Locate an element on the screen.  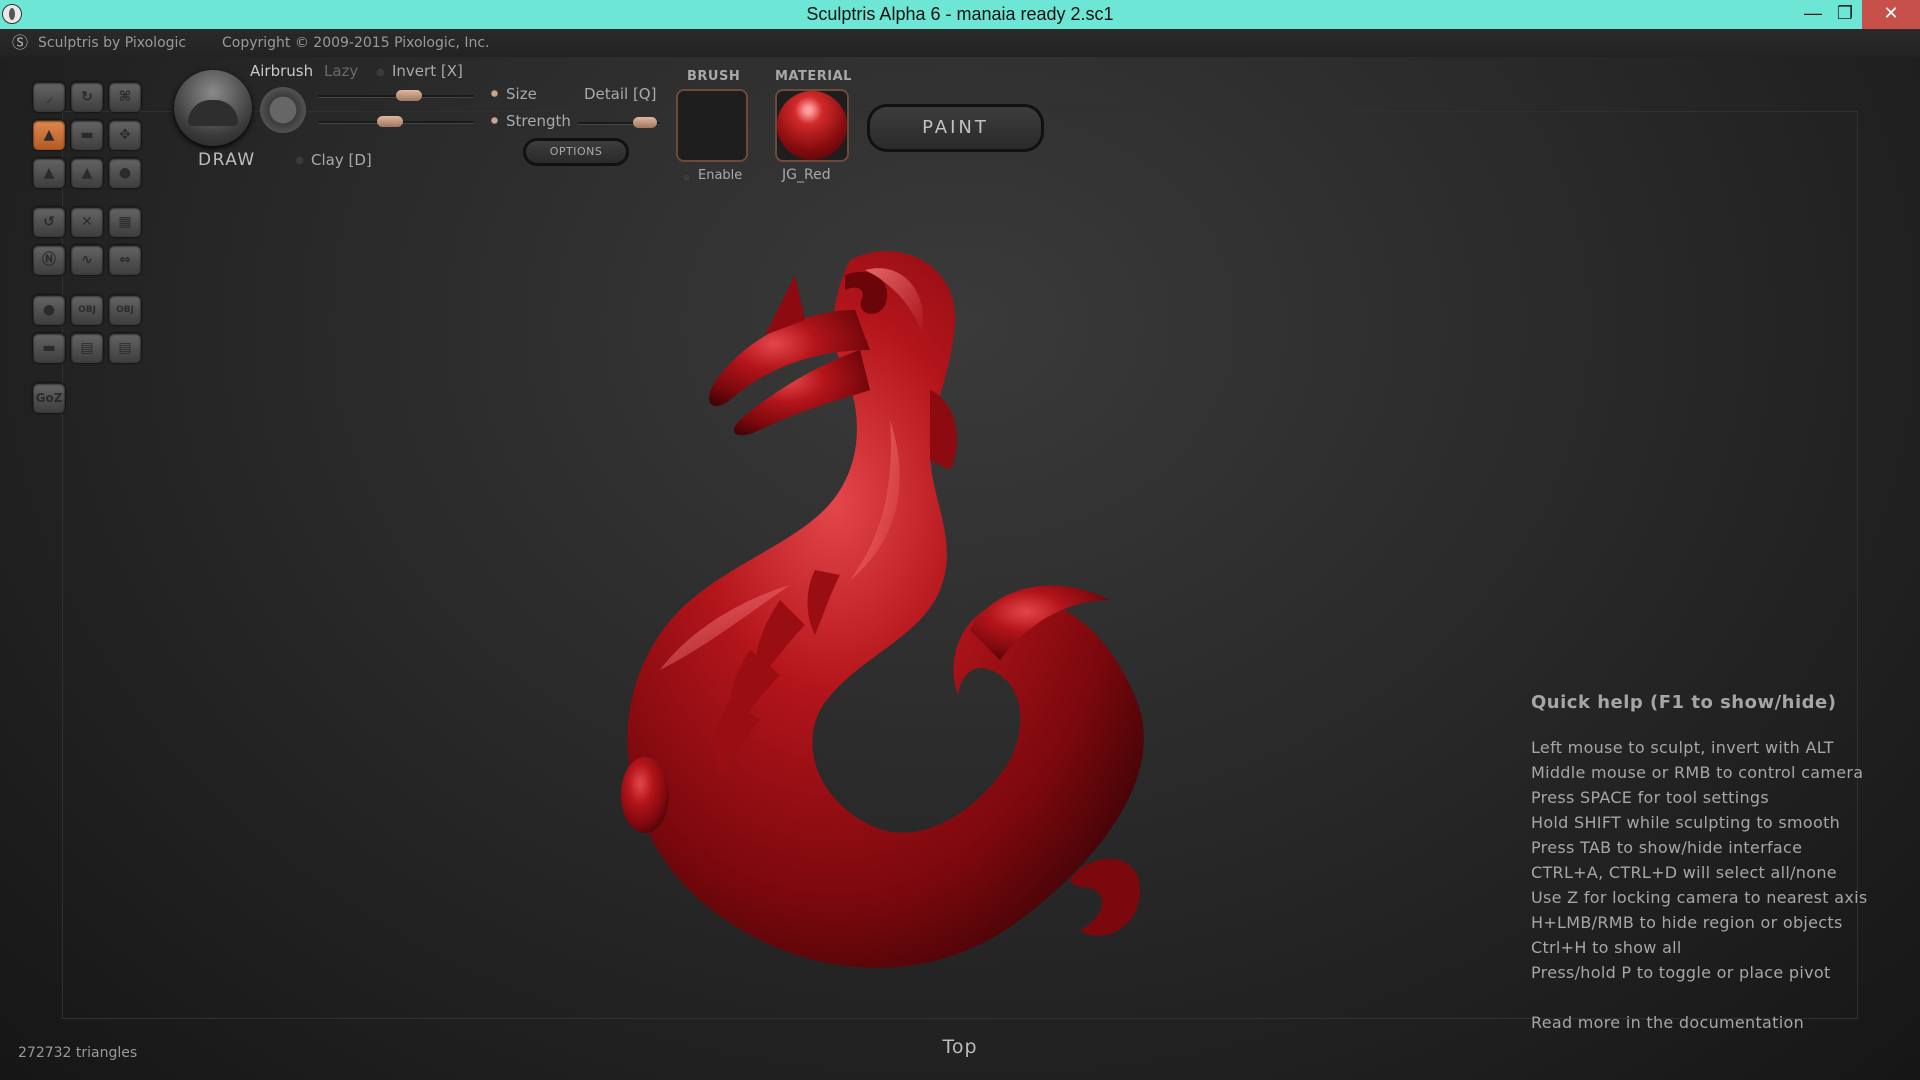
crop-tool-icon: ⌘ is located at coordinates (125, 97).